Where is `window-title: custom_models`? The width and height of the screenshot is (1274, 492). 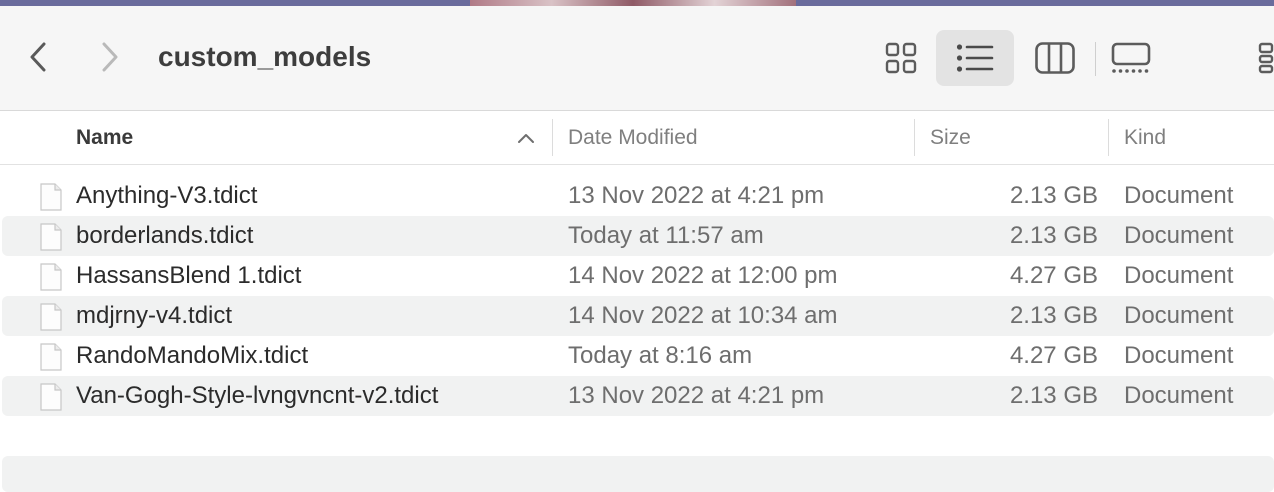 window-title: custom_models is located at coordinates (265, 56).